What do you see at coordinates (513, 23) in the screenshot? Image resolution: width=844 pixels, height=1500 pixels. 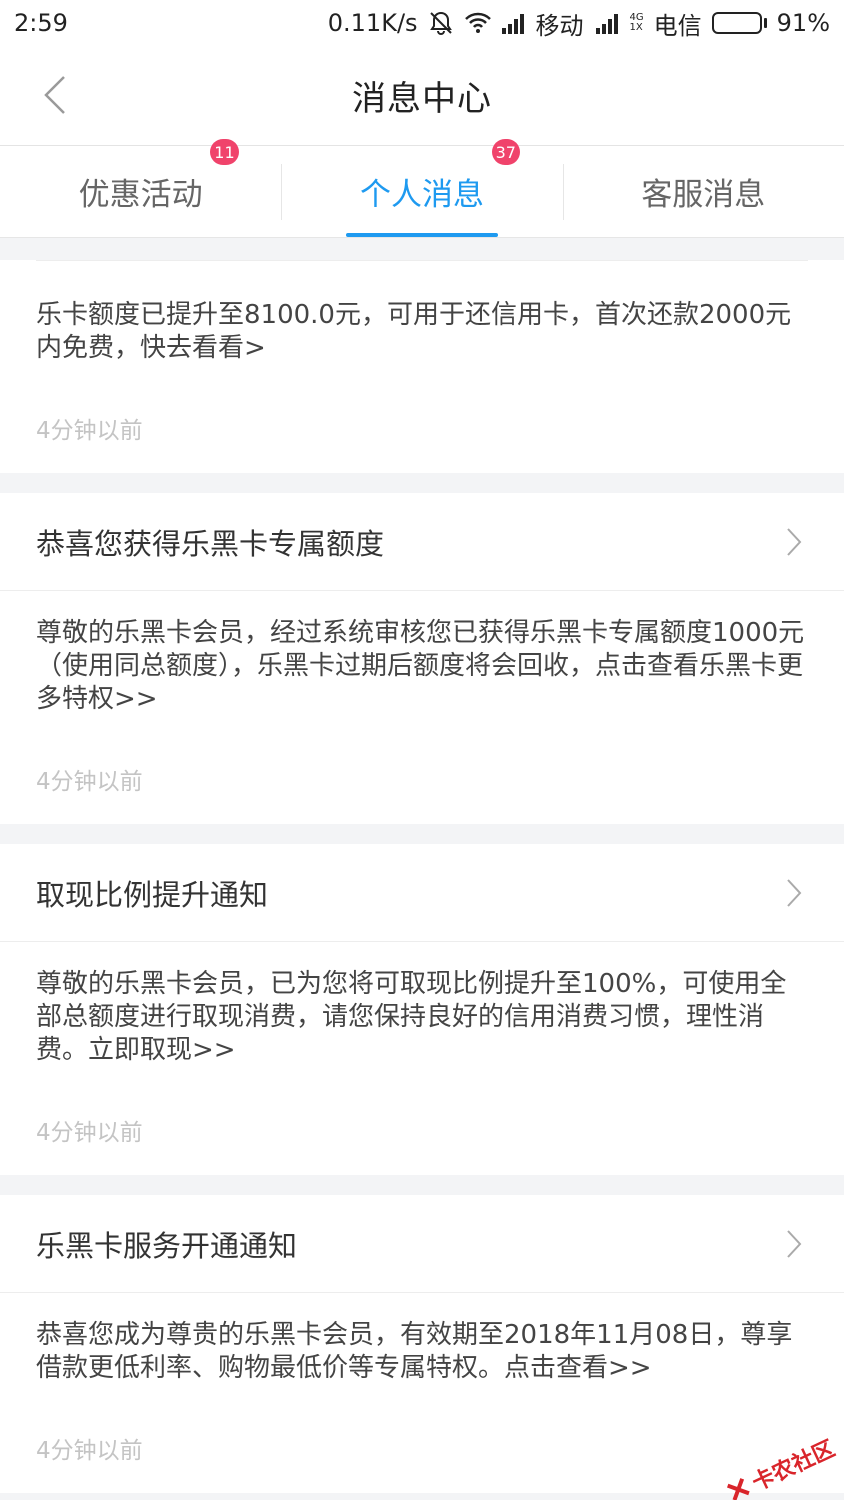 I see `signal-icon` at bounding box center [513, 23].